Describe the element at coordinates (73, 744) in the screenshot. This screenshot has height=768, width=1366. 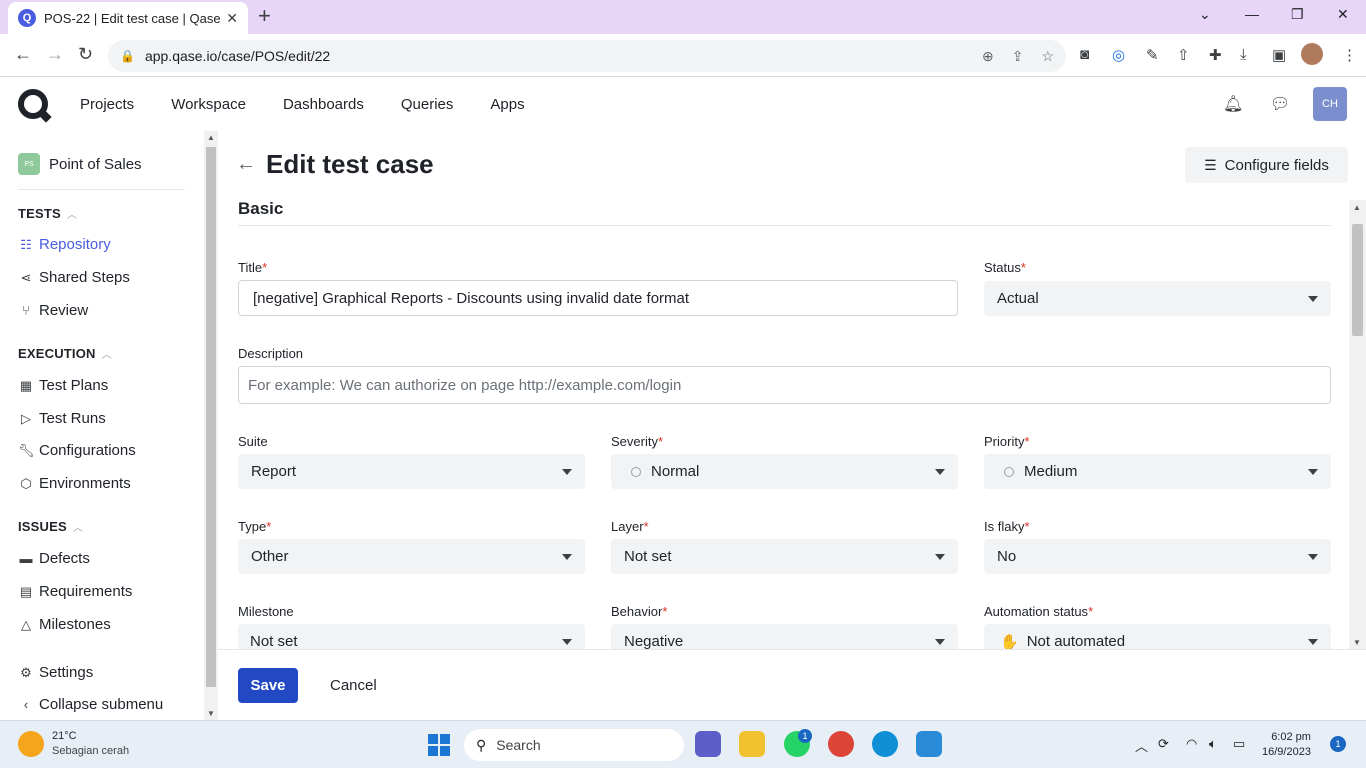
I see `weather-widget: 21°C Sebagian cerah` at that location.